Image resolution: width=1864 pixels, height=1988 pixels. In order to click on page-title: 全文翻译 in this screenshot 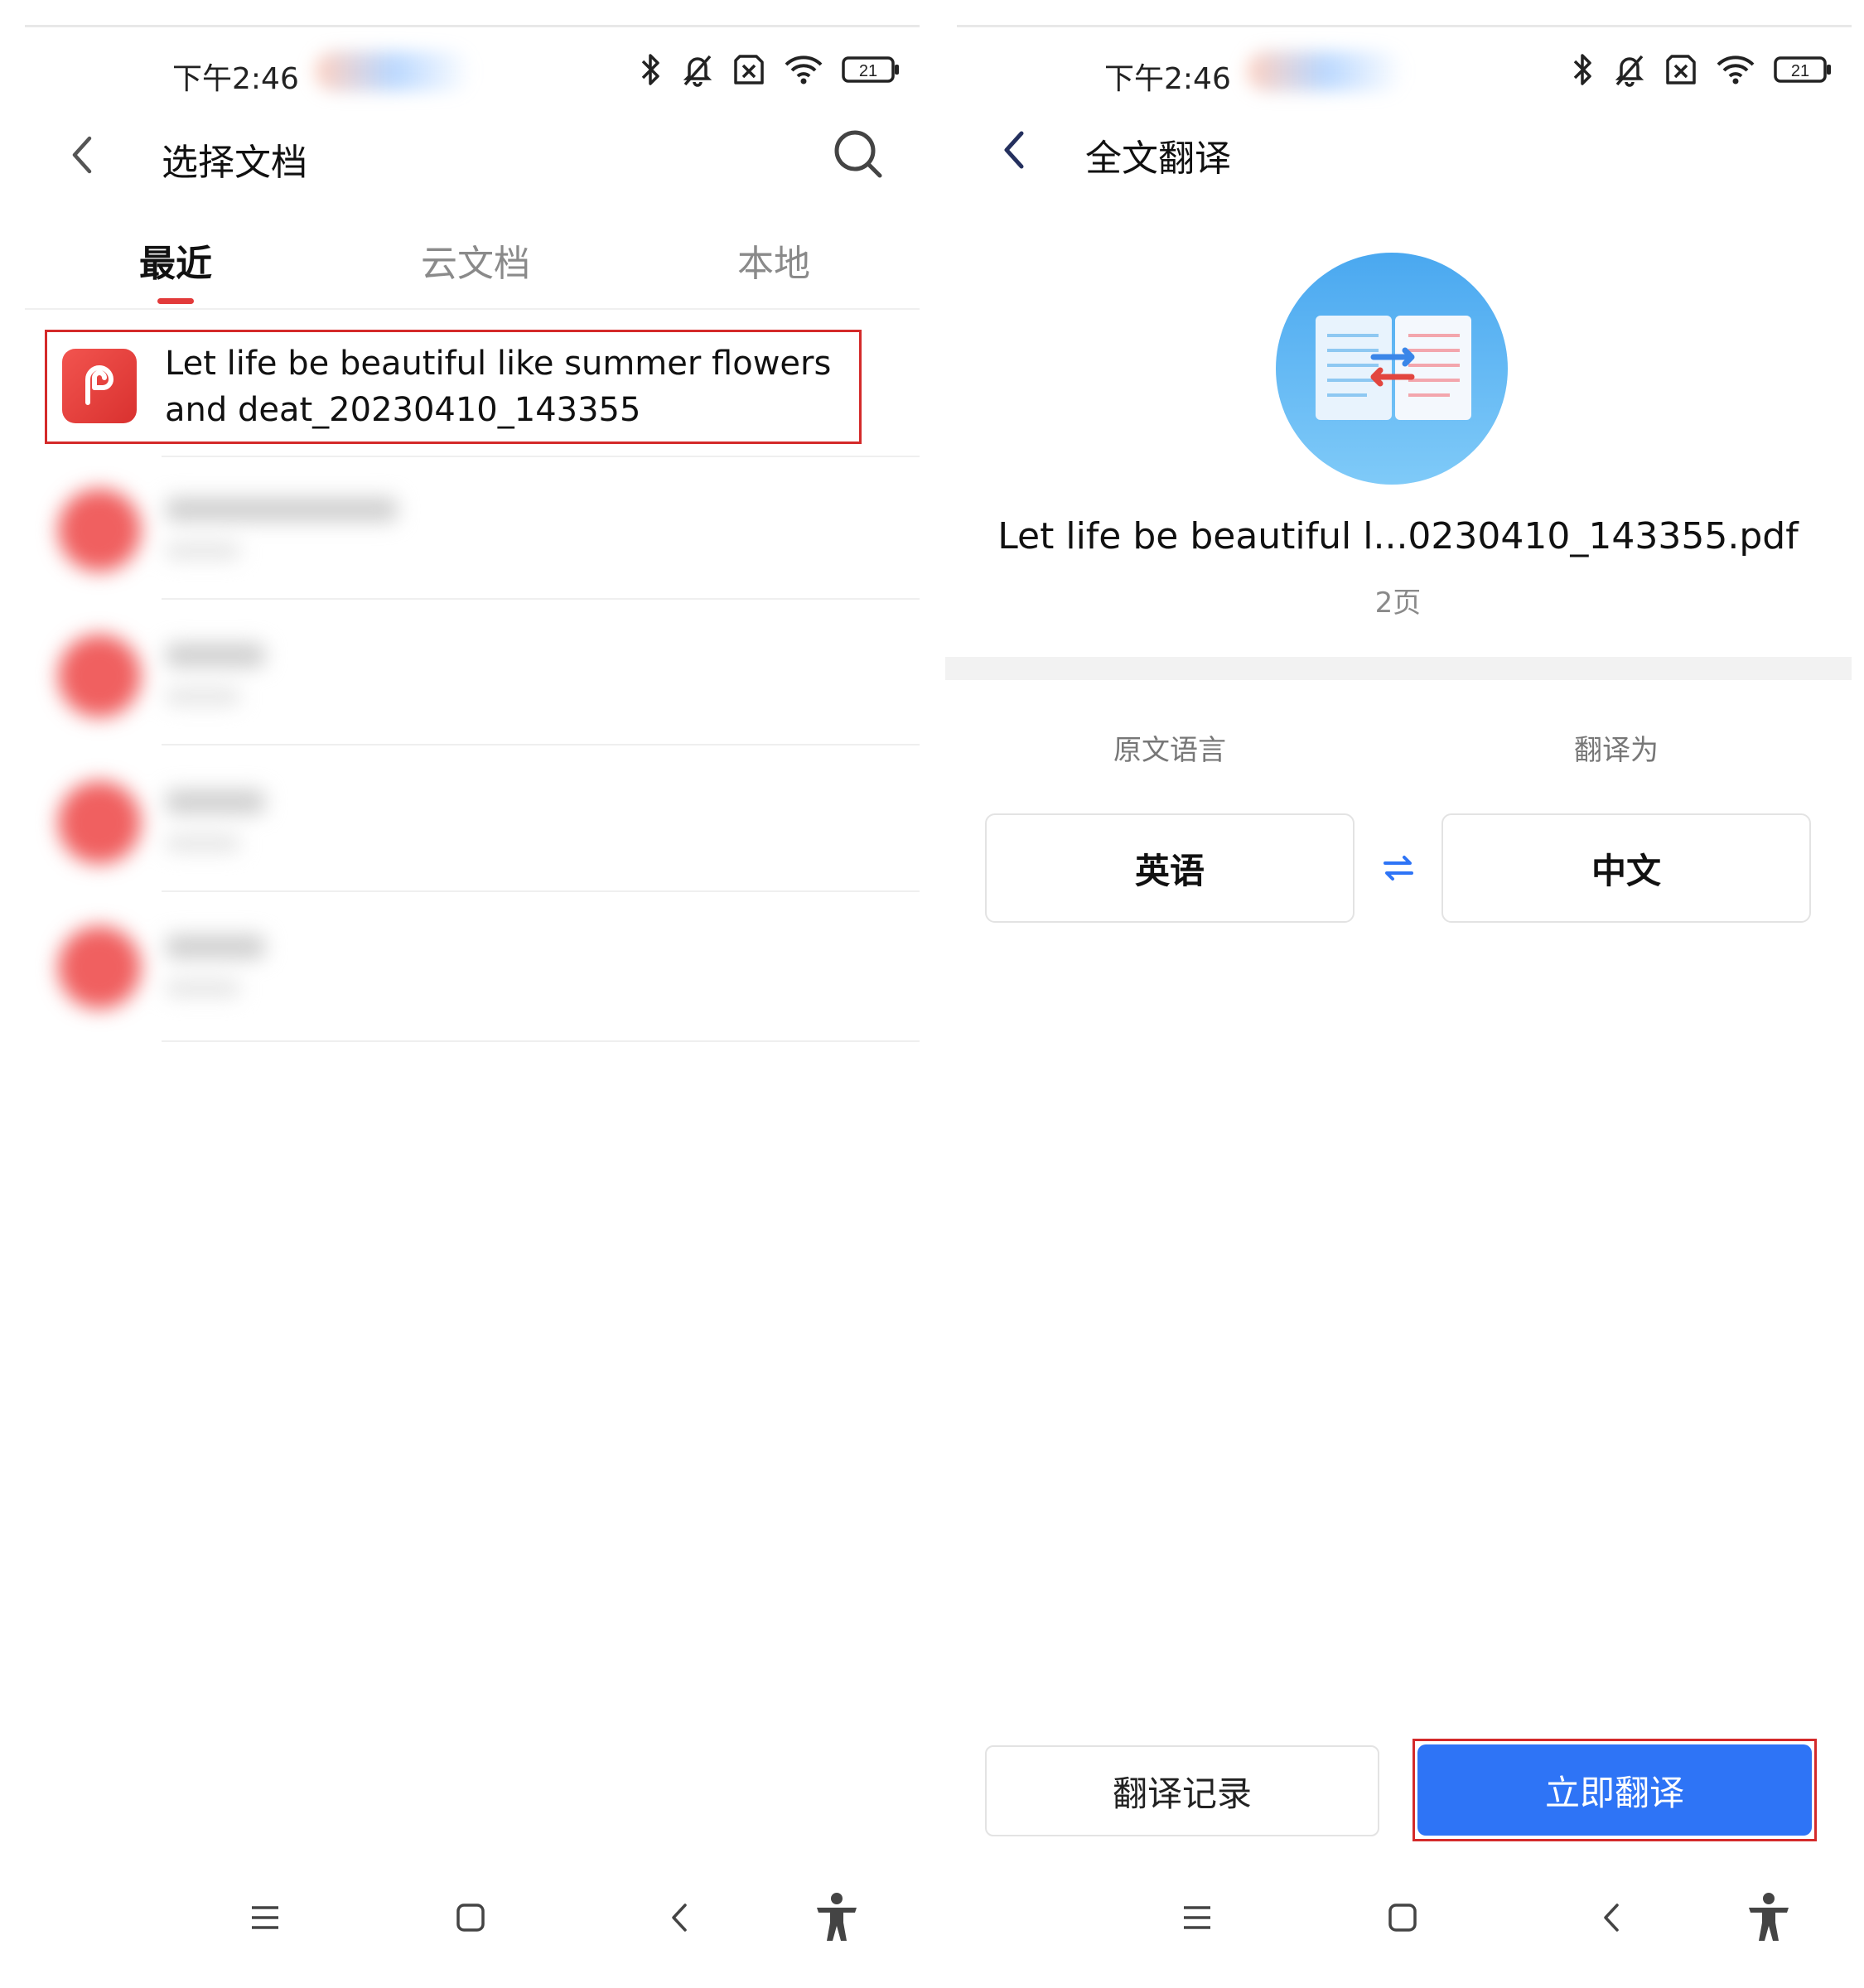, I will do `click(1158, 159)`.